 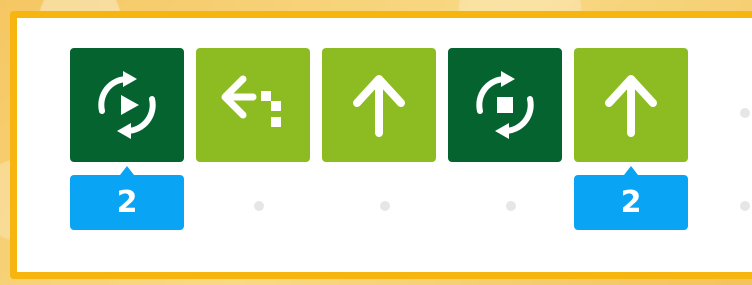 I want to click on next-block-slot, so click(x=745, y=113).